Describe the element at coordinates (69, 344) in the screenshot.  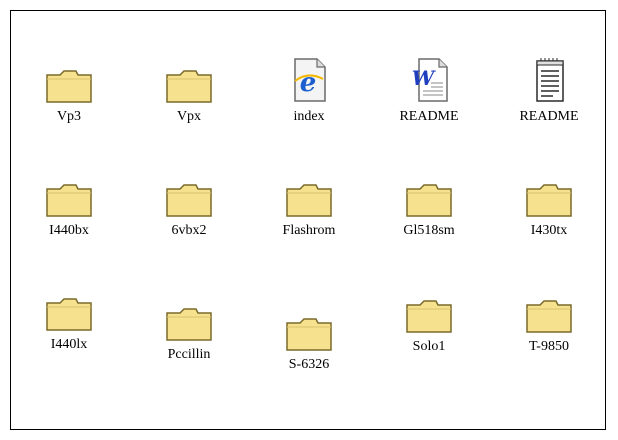
I see `item-label: I440lx` at that location.